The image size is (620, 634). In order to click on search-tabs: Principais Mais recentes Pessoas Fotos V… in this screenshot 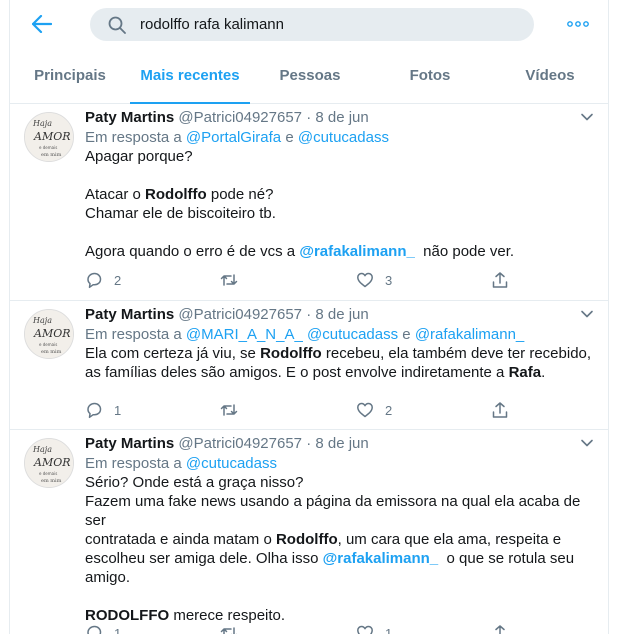, I will do `click(309, 78)`.